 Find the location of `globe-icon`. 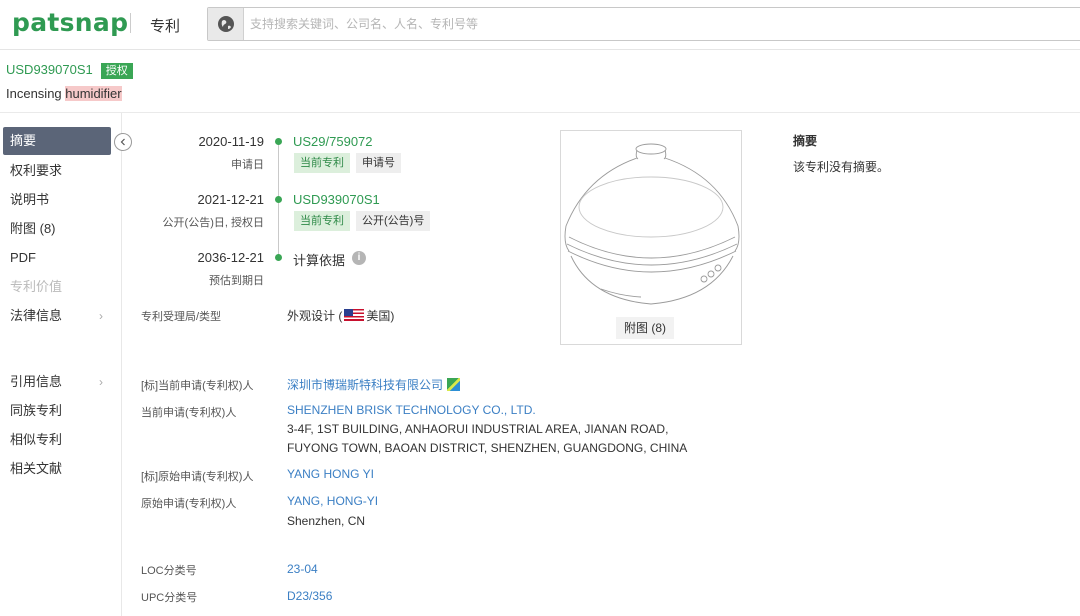

globe-icon is located at coordinates (226, 24).